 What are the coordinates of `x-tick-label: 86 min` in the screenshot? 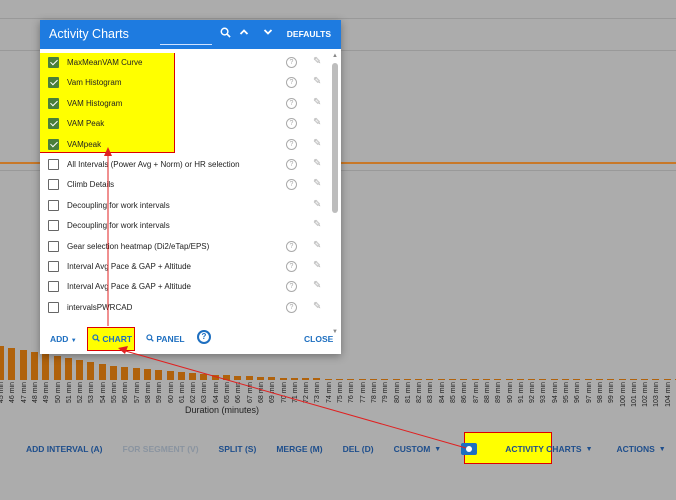 It's located at (465, 393).